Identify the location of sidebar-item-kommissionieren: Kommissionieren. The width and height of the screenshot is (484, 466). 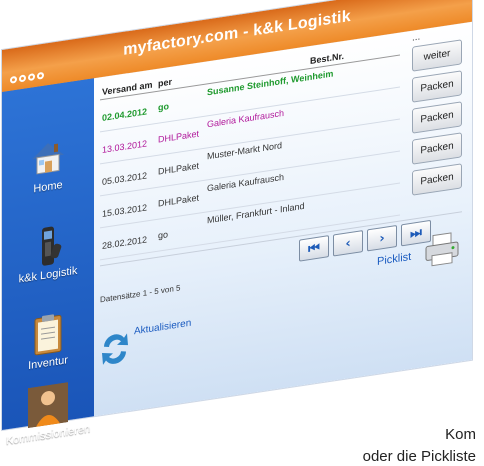
(48, 413).